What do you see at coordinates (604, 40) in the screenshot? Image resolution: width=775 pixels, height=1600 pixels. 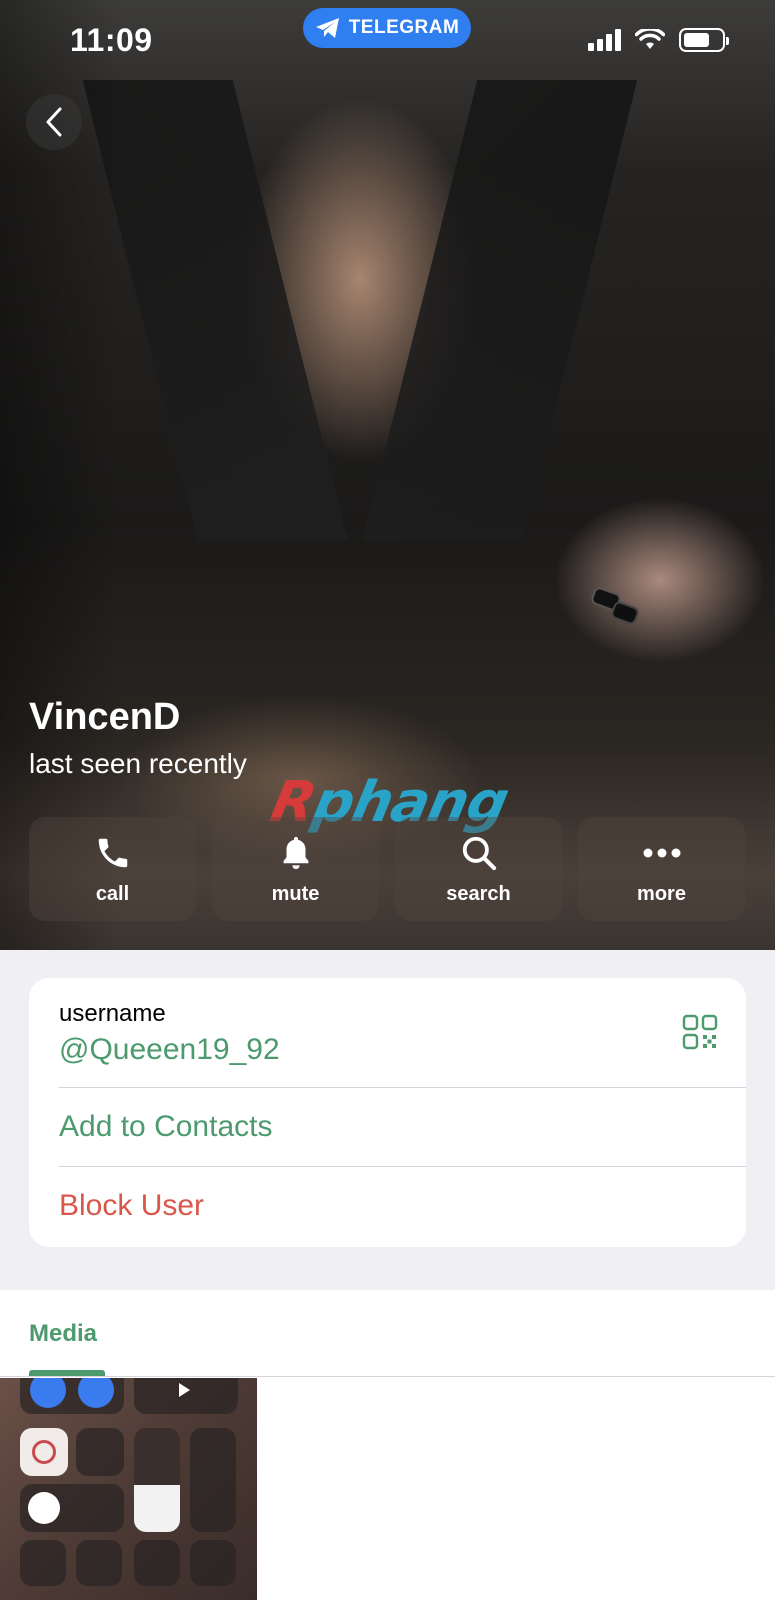 I see `signal-icon` at bounding box center [604, 40].